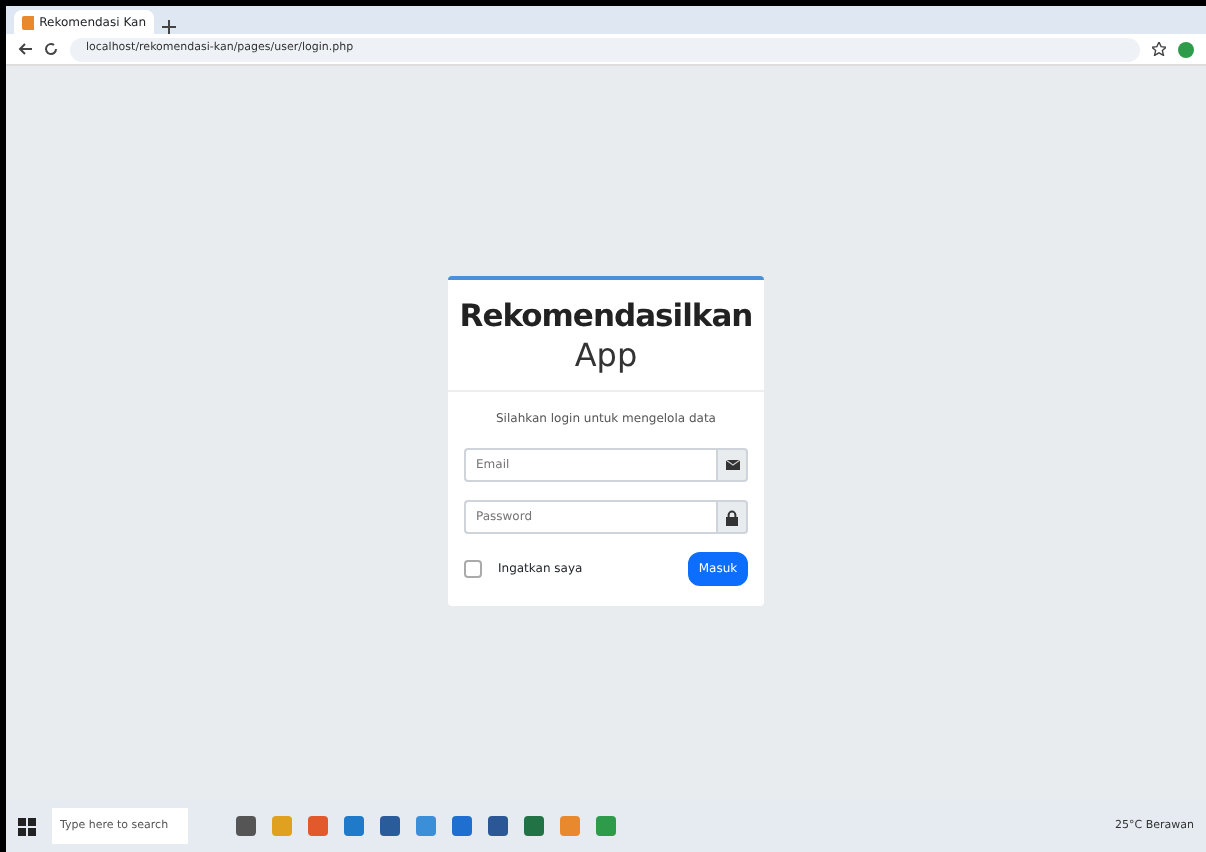  I want to click on app-subtitle: App, so click(606, 354).